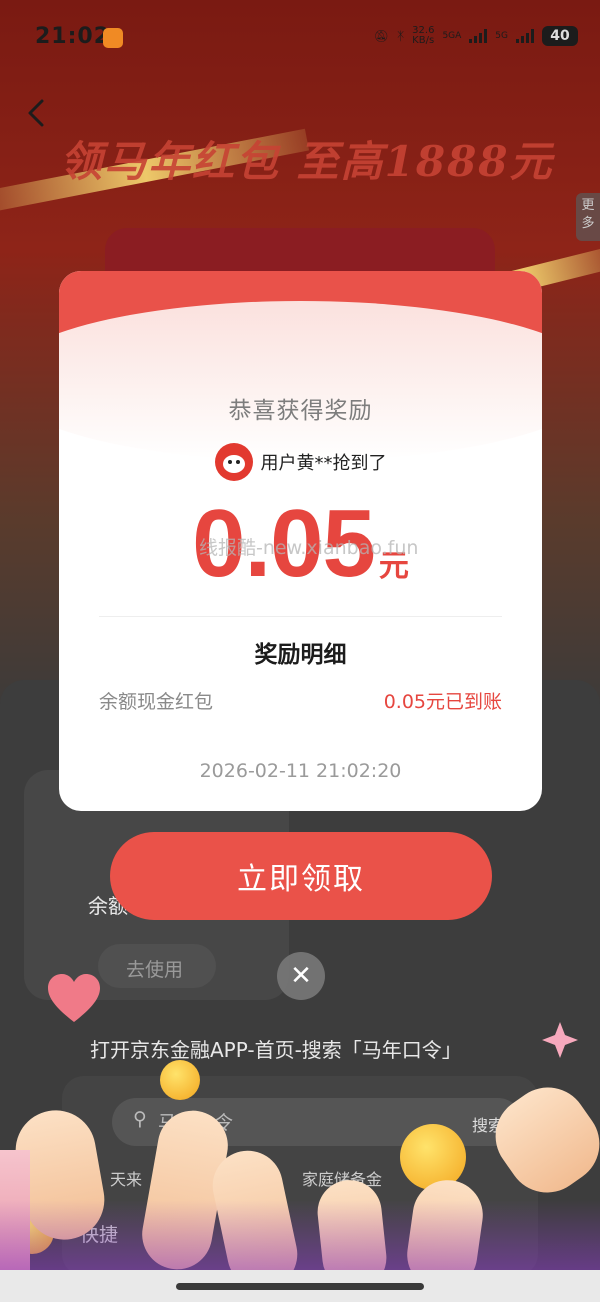  What do you see at coordinates (300, 771) in the screenshot?
I see `reward-timestamp: 2026-02-11 21:02:20` at bounding box center [300, 771].